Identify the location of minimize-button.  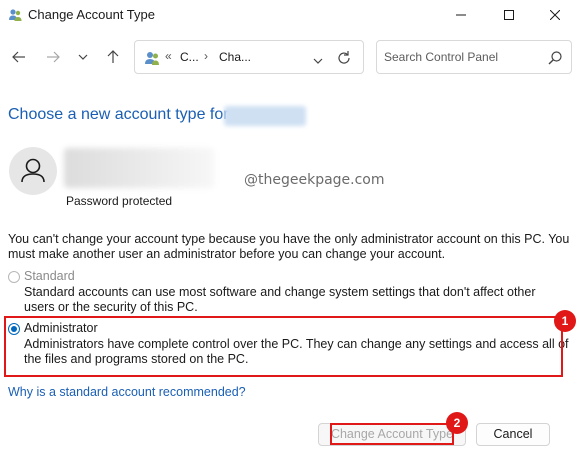
(461, 15).